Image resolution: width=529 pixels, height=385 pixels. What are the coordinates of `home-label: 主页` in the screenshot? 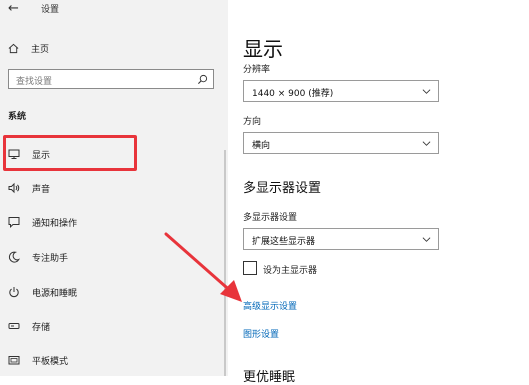 It's located at (40, 49).